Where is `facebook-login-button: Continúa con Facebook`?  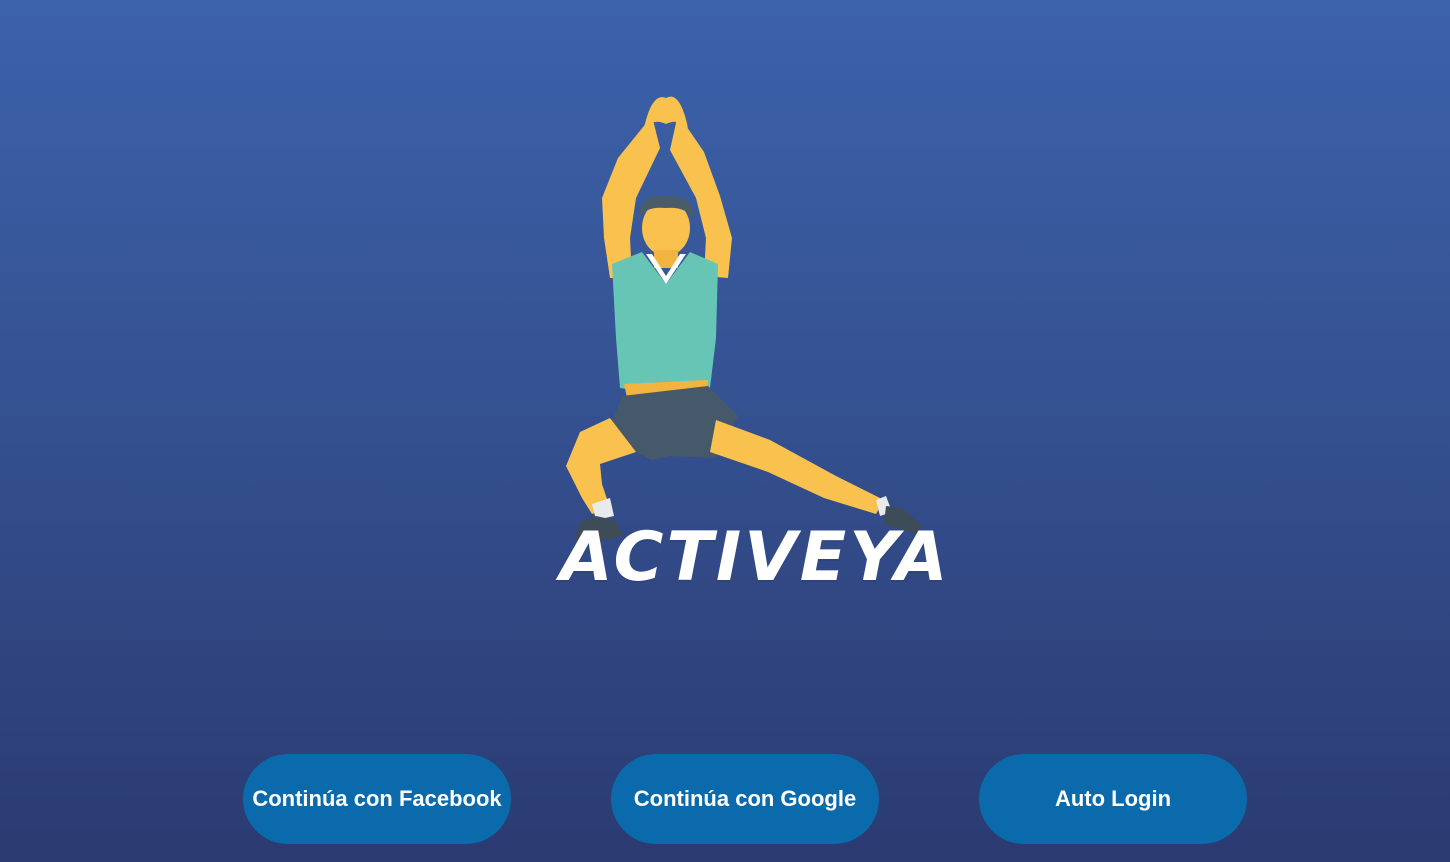
facebook-login-button: Continúa con Facebook is located at coordinates (377, 799).